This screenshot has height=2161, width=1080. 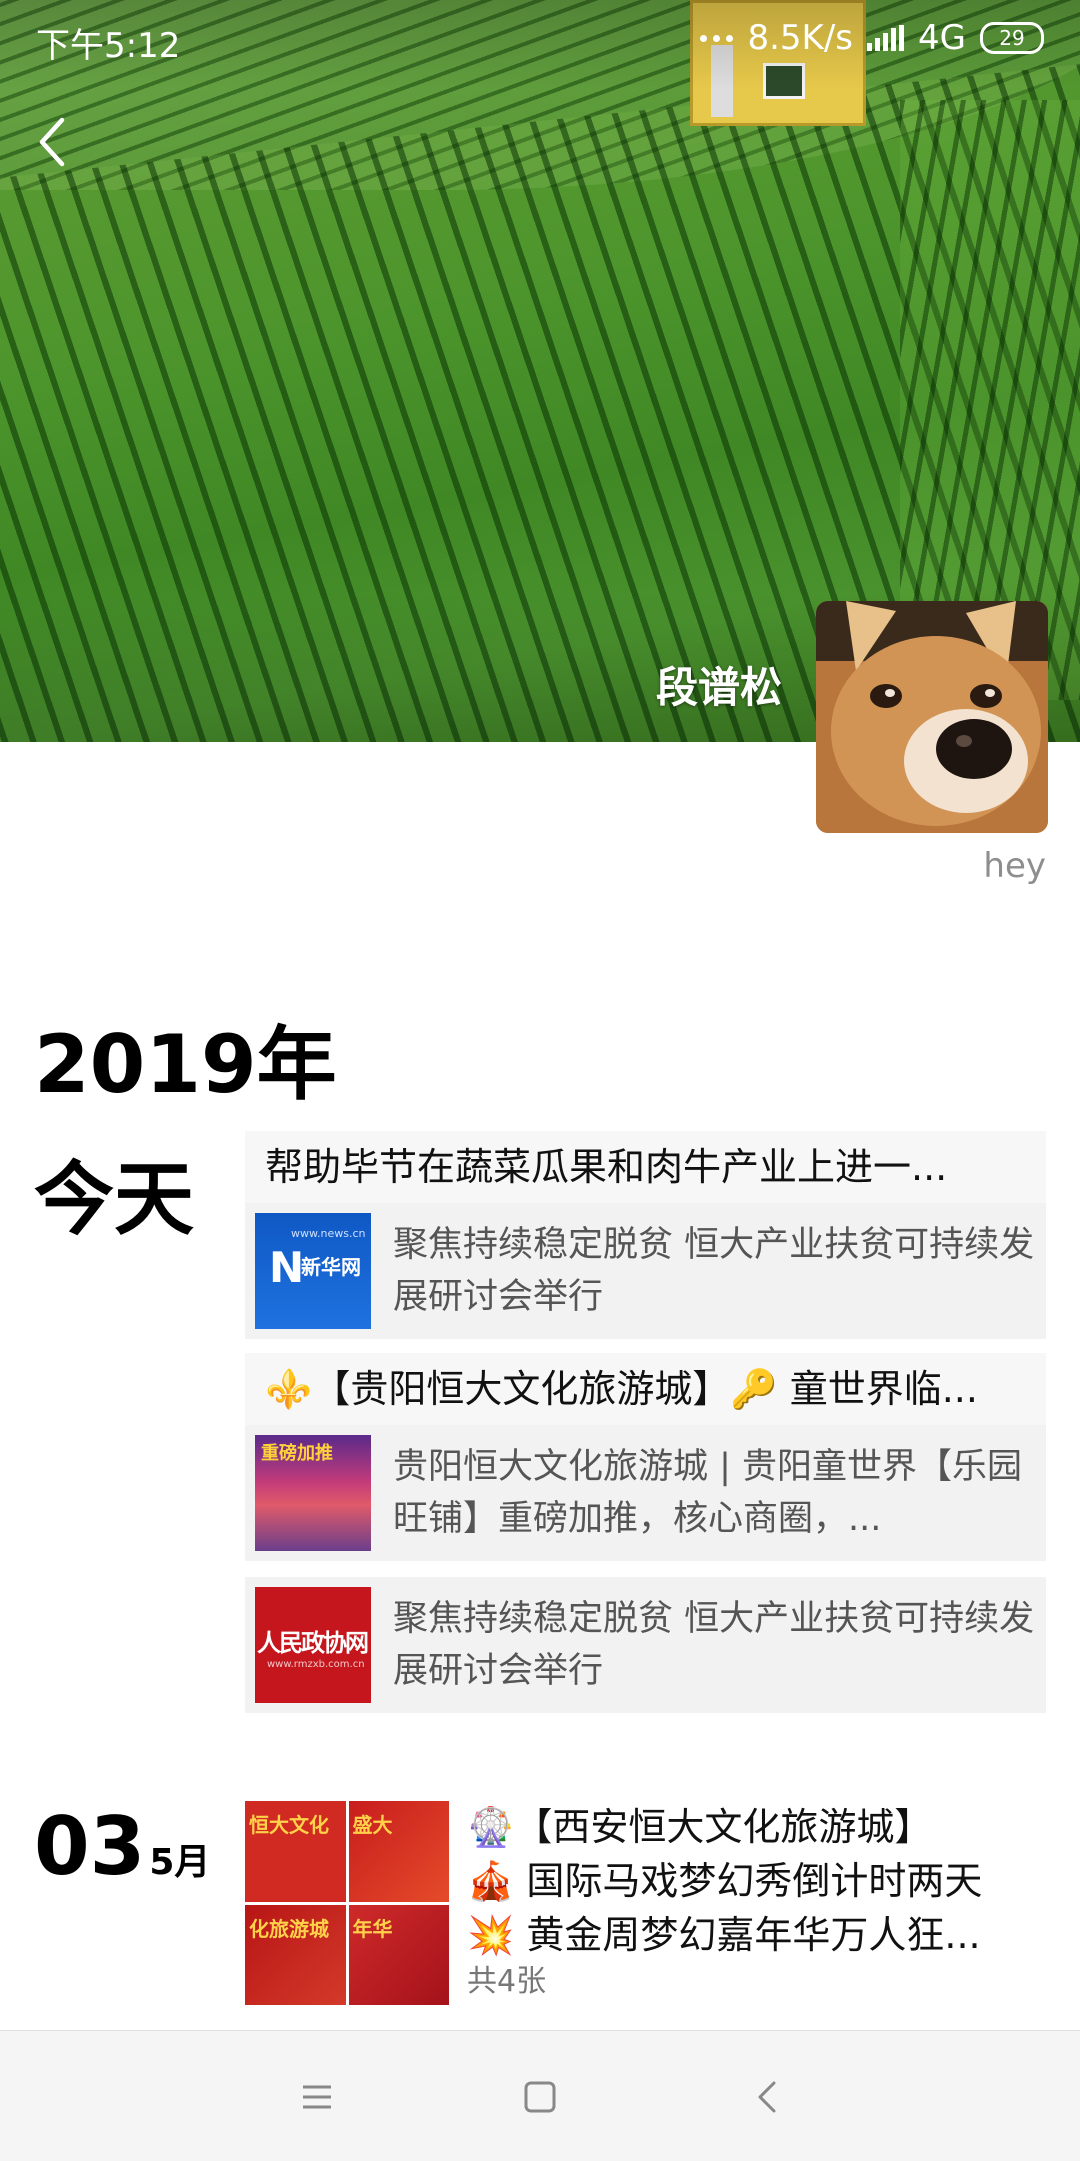 I want to click on home-button, so click(x=540, y=2097).